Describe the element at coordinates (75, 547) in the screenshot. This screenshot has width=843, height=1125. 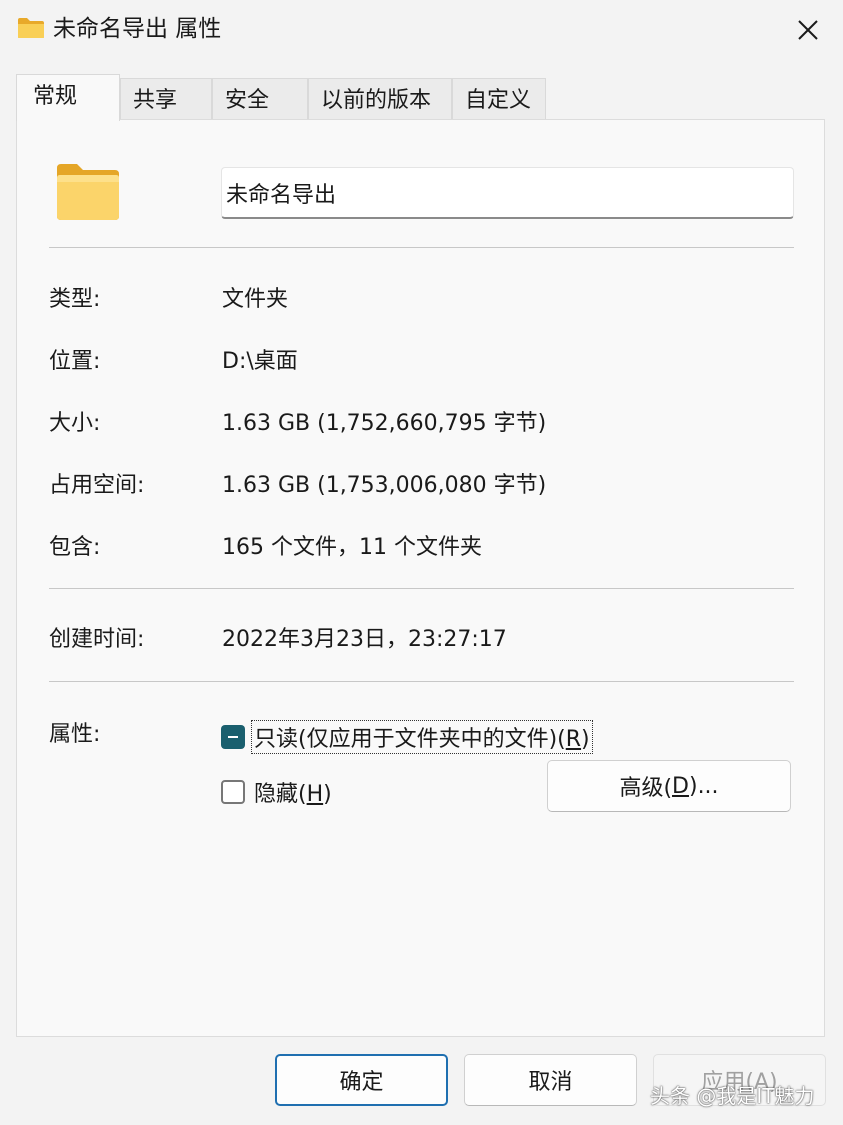
I see `contains-label: 包含:` at that location.